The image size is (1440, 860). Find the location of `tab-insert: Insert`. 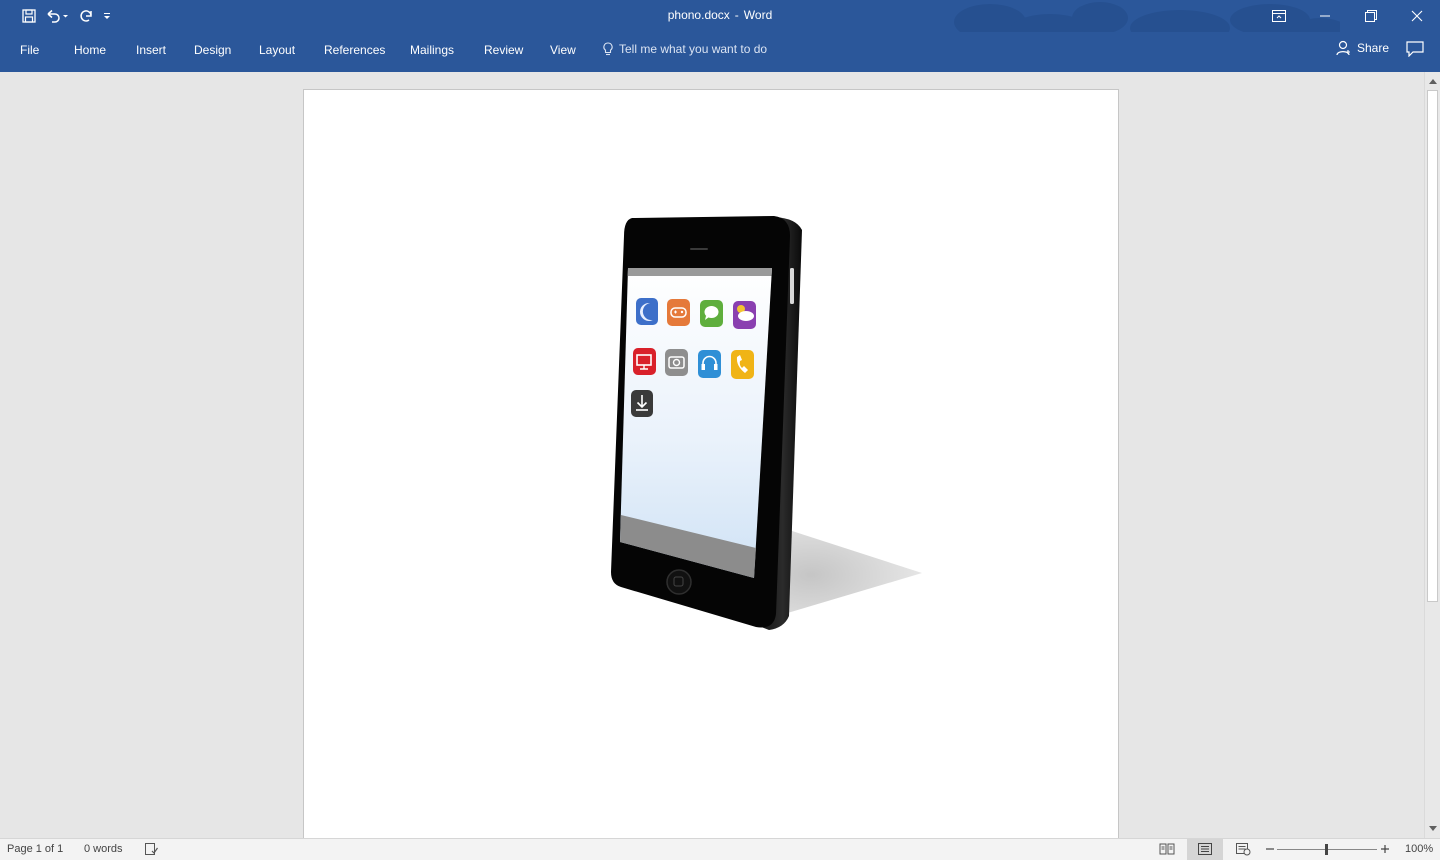

tab-insert: Insert is located at coordinates (151, 50).